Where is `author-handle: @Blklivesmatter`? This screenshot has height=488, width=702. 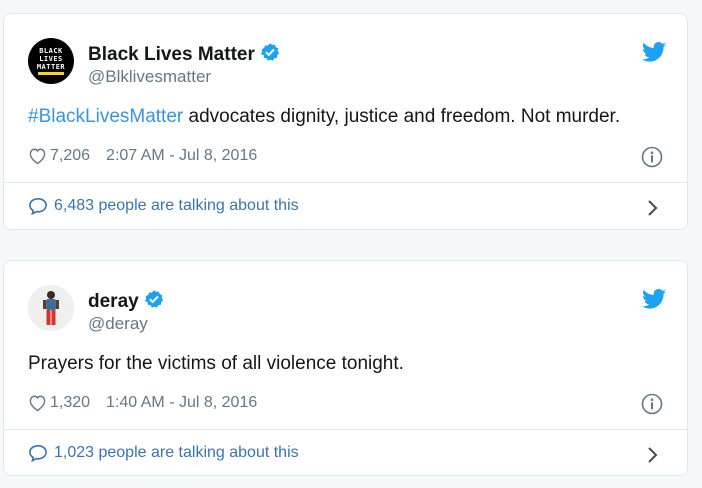 author-handle: @Blklivesmatter is located at coordinates (149, 77).